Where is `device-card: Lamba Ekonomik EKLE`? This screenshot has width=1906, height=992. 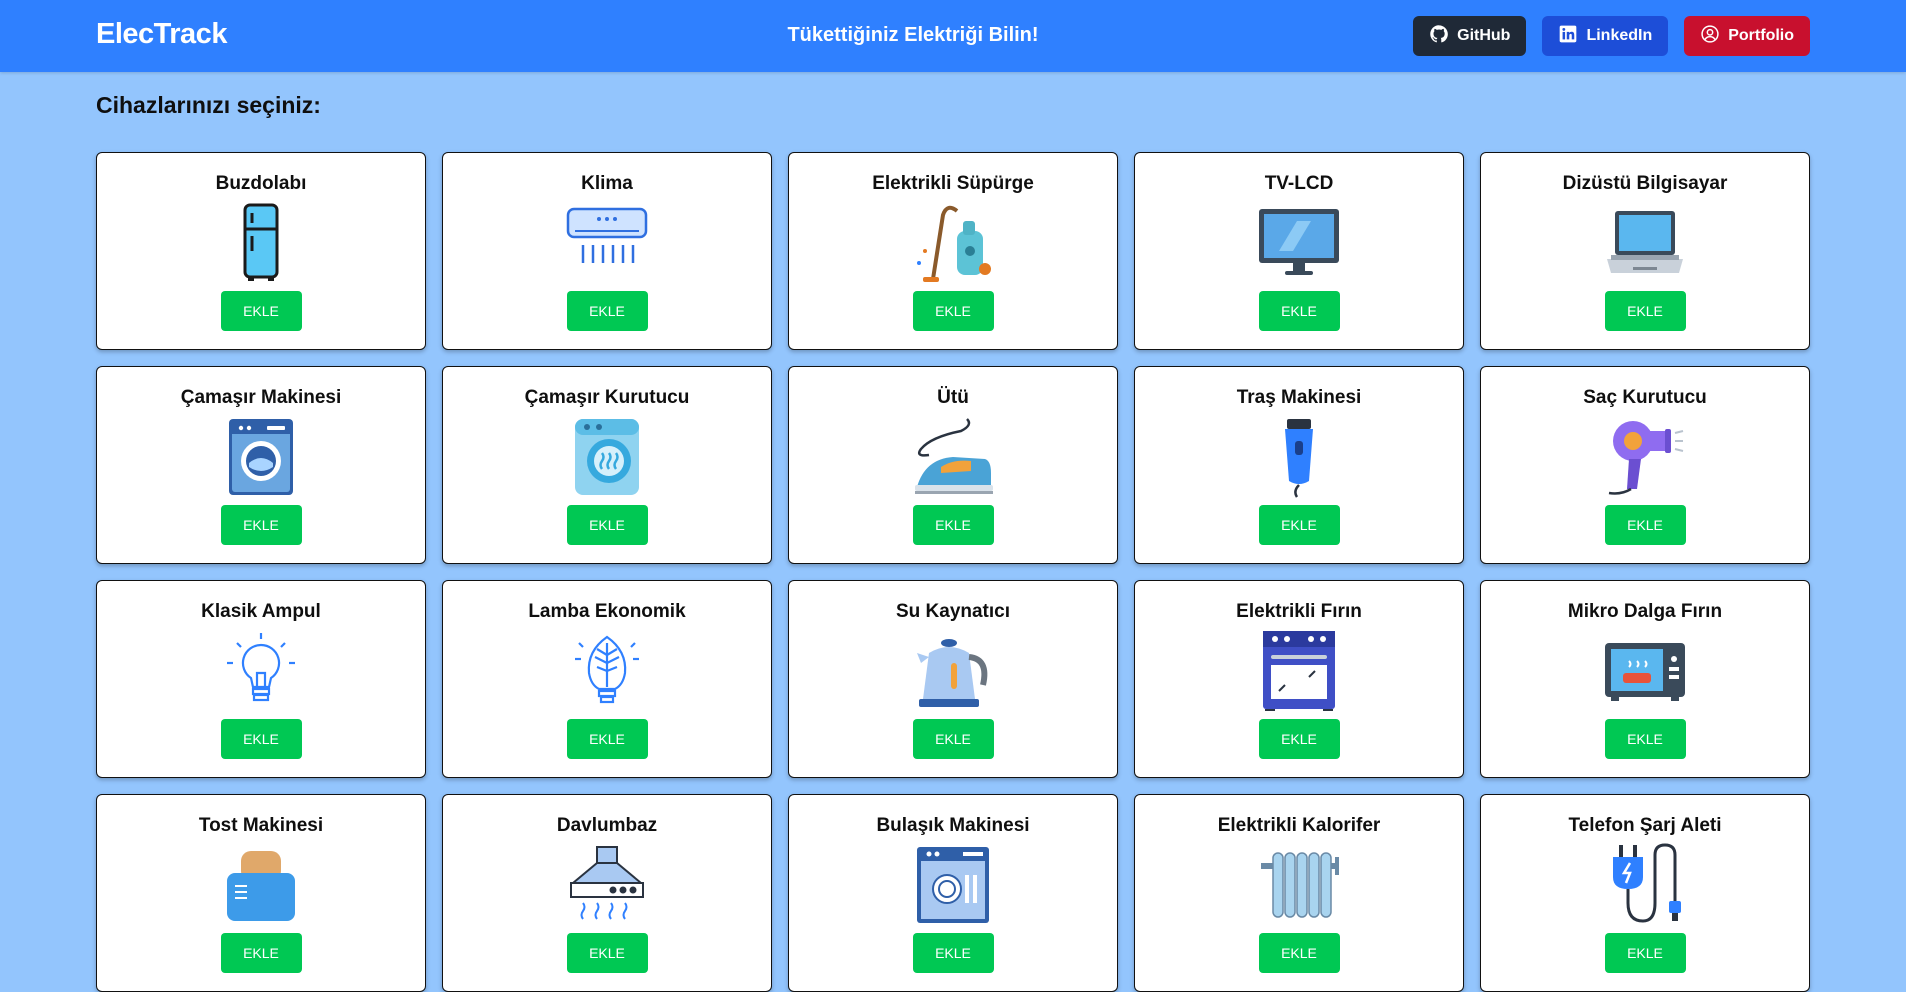
device-card: Lamba Ekonomik EKLE is located at coordinates (607, 679).